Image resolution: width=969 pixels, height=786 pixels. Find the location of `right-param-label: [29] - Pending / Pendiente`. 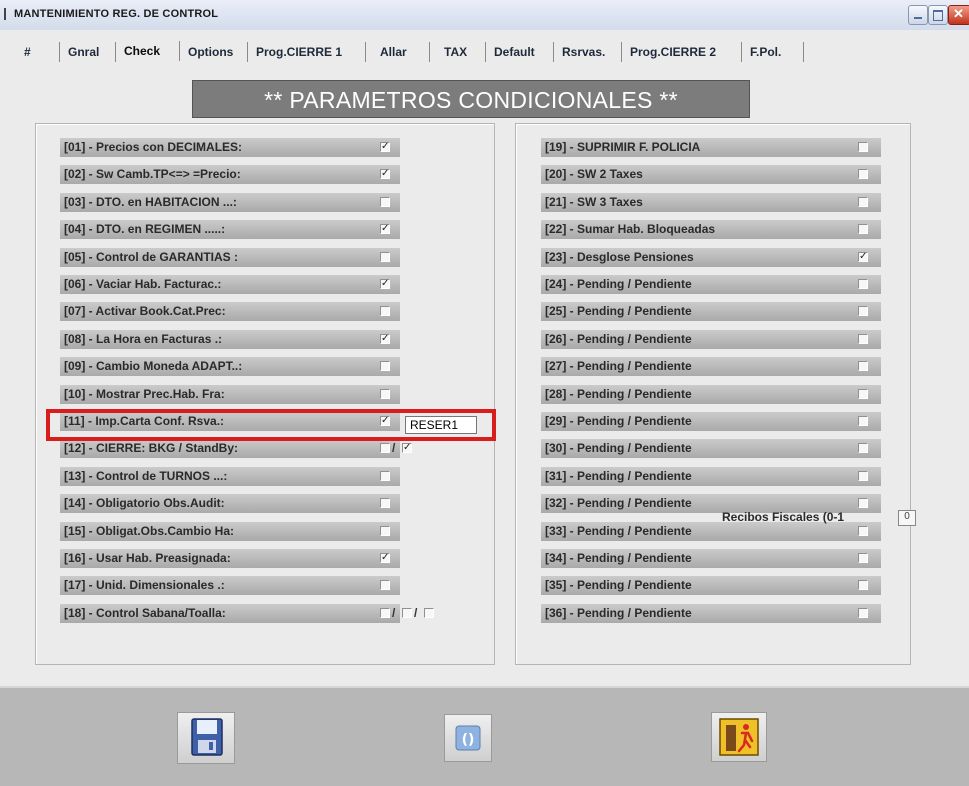

right-param-label: [29] - Pending / Pendiente is located at coordinates (618, 421).